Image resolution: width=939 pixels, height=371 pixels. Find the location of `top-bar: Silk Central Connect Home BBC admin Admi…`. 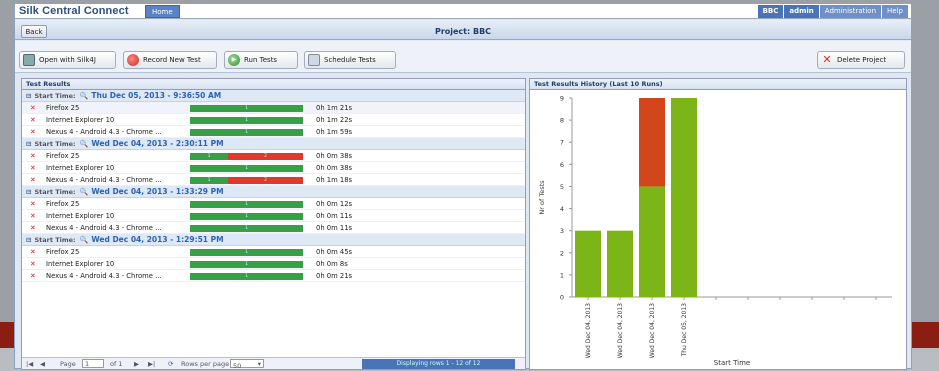

top-bar: Silk Central Connect Home BBC admin Admi… is located at coordinates (463, 11).